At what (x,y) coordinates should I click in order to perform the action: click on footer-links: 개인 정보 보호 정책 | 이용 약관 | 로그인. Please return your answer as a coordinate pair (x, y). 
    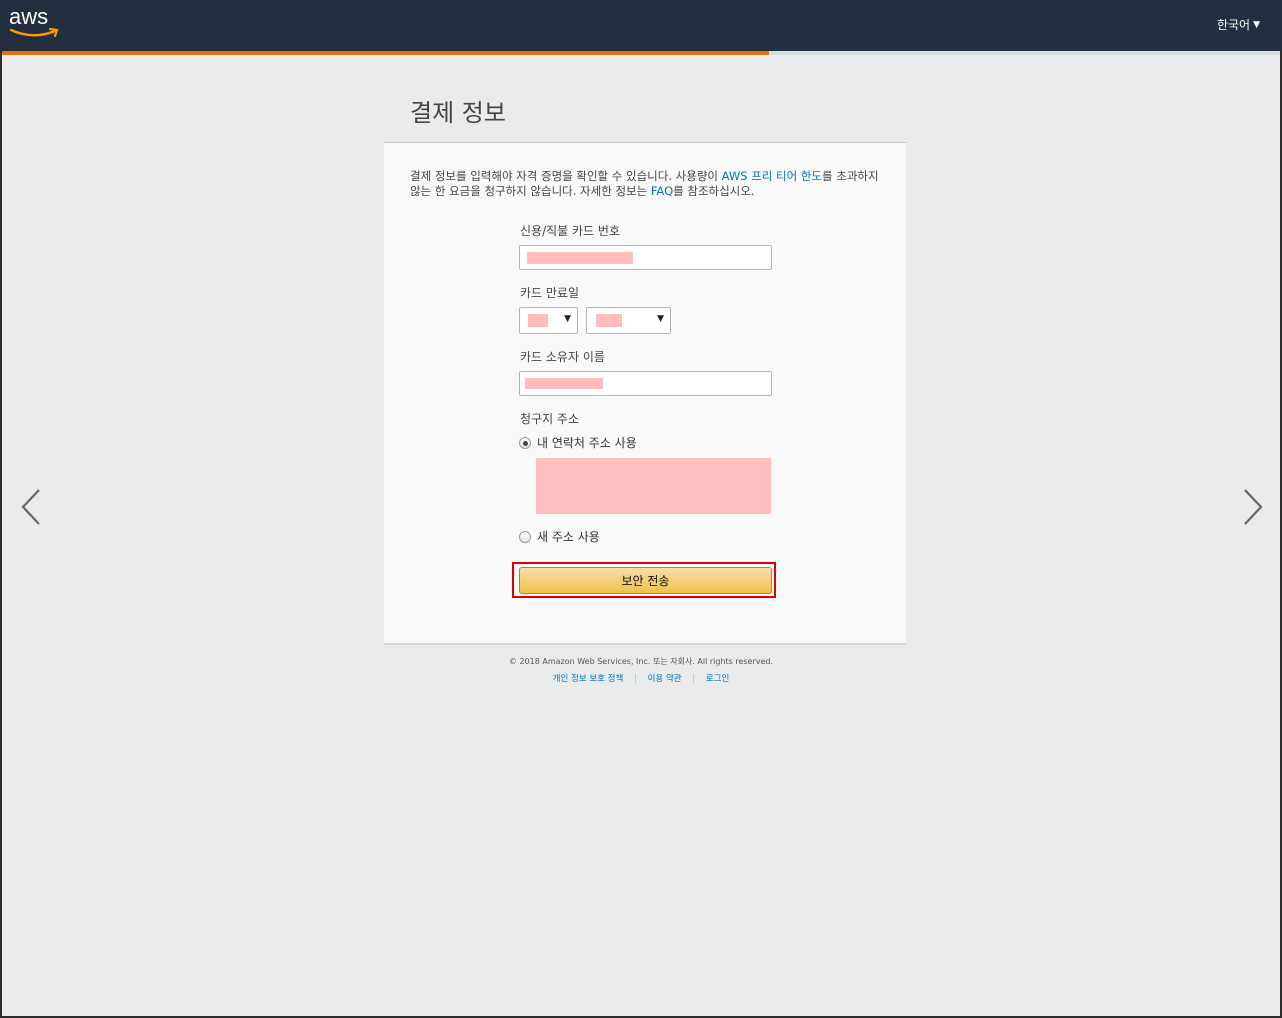
    Looking at the image, I should click on (641, 678).